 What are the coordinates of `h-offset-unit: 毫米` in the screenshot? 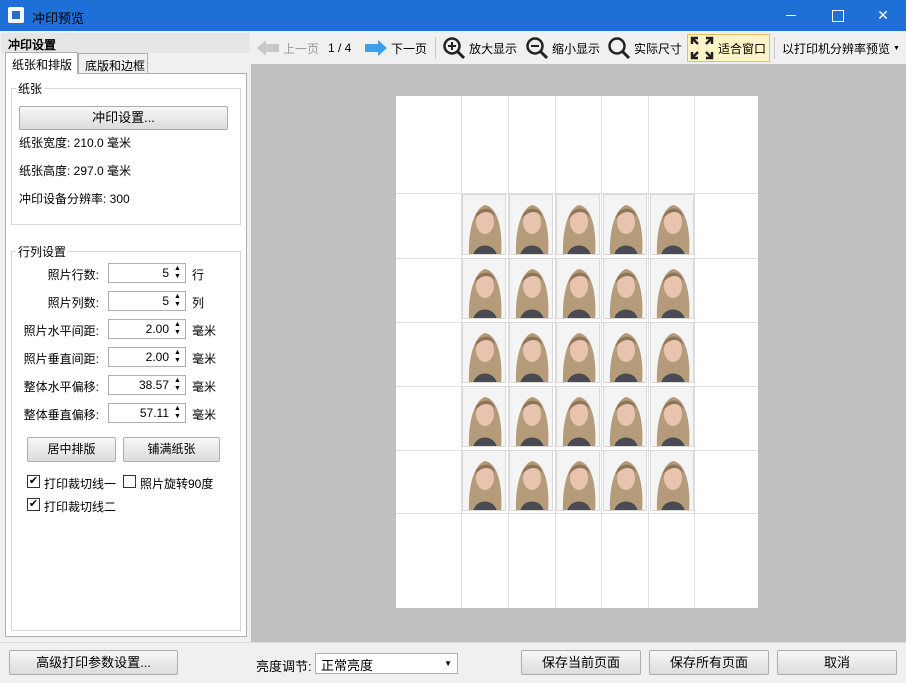 It's located at (204, 387).